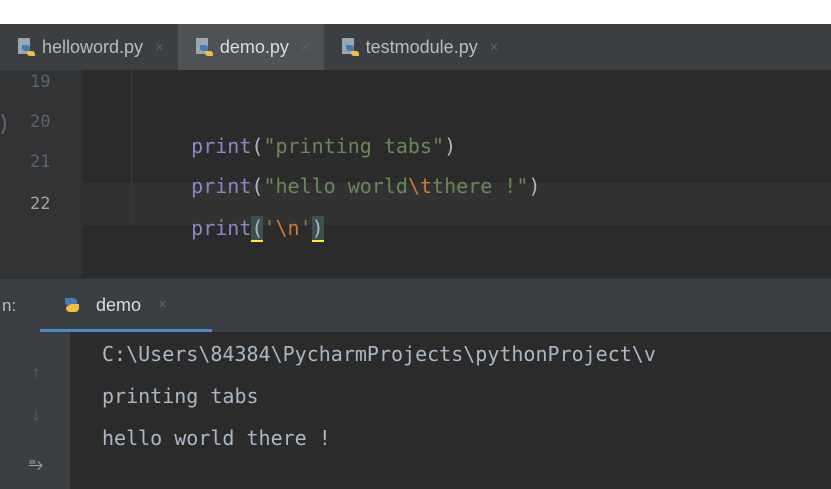 Image resolution: width=831 pixels, height=489 pixels. Describe the element at coordinates (254, 46) in the screenshot. I see `tab-label: demo.py` at that location.